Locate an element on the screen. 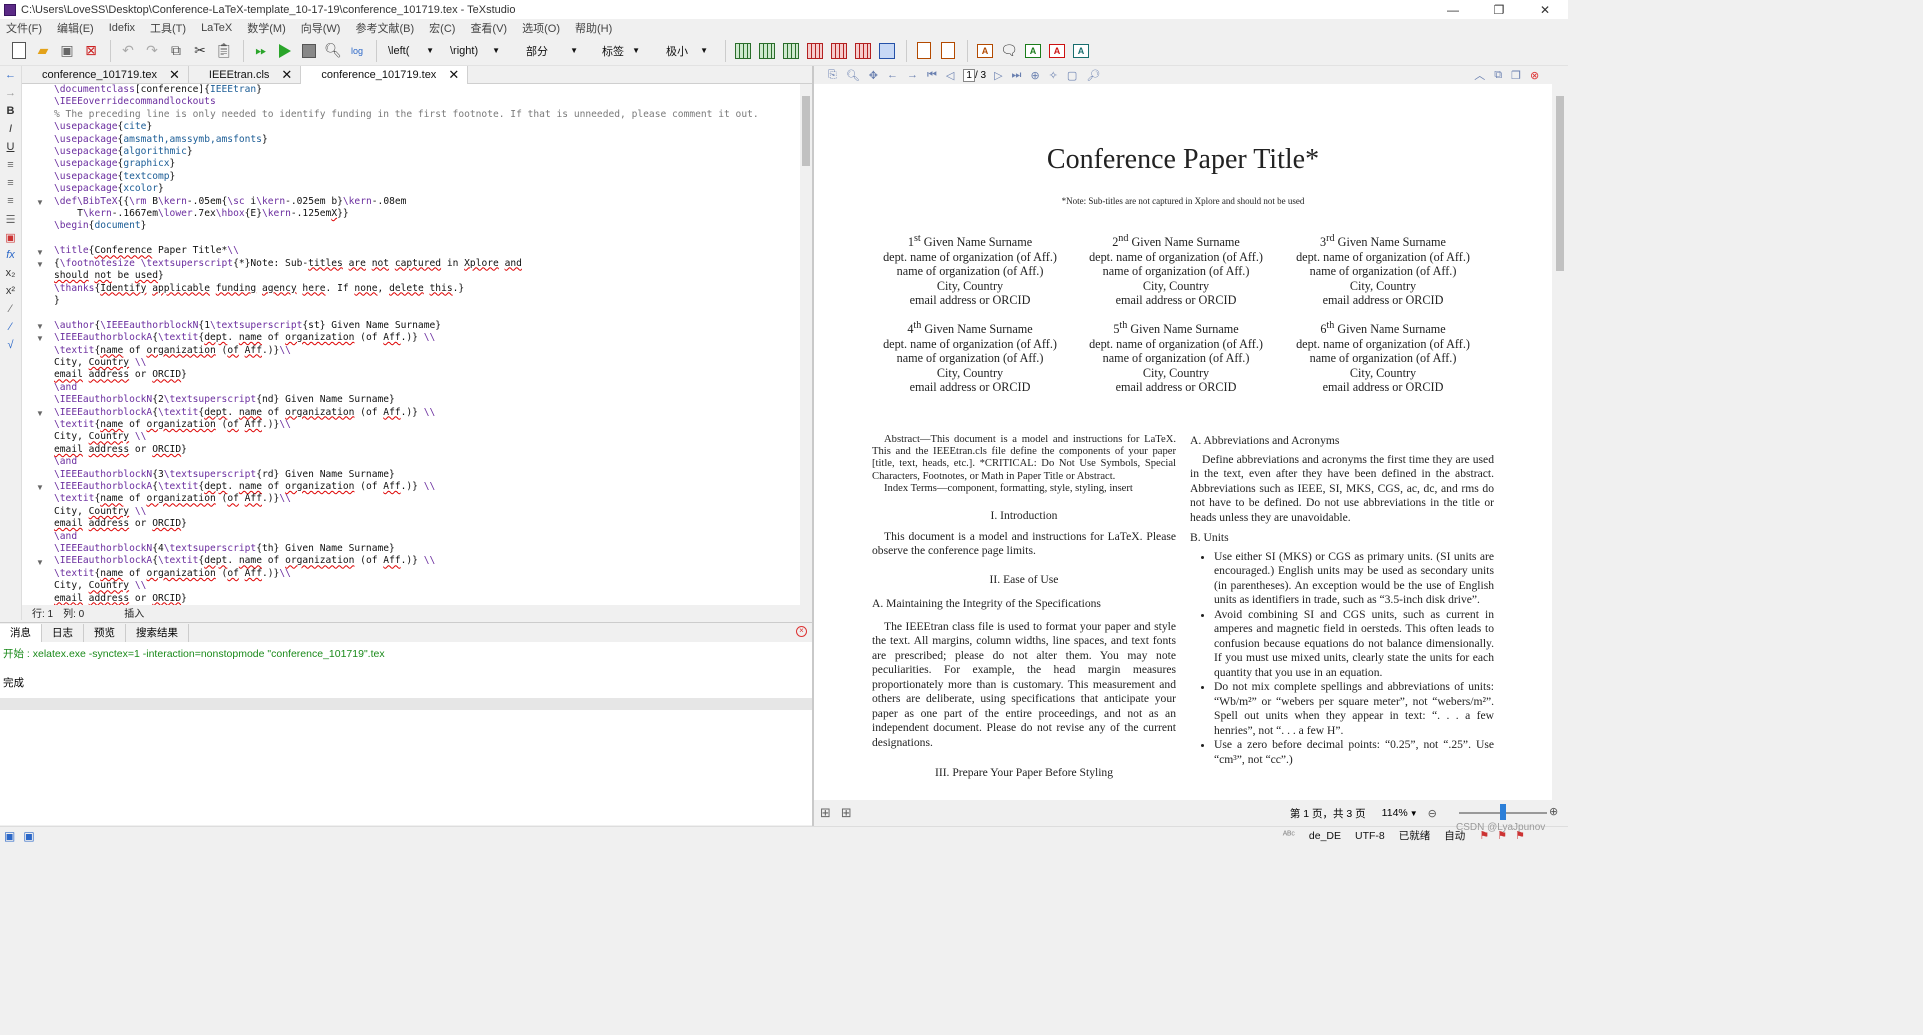  zoom-slider-handle is located at coordinates (1503, 812).